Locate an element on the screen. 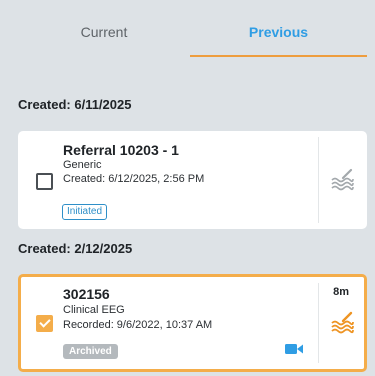 The height and width of the screenshot is (376, 375). card-date: Created: 6/12/2025, 2:56 PM is located at coordinates (134, 179).